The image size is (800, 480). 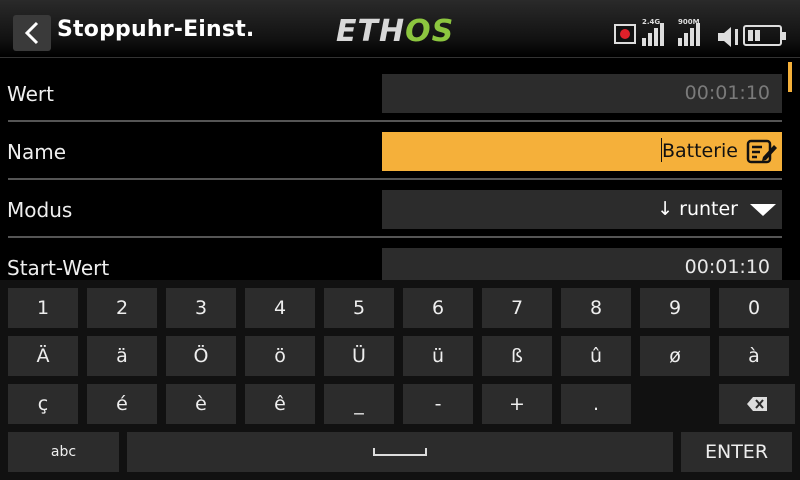 I want to click on space-bar-icon, so click(x=400, y=452).